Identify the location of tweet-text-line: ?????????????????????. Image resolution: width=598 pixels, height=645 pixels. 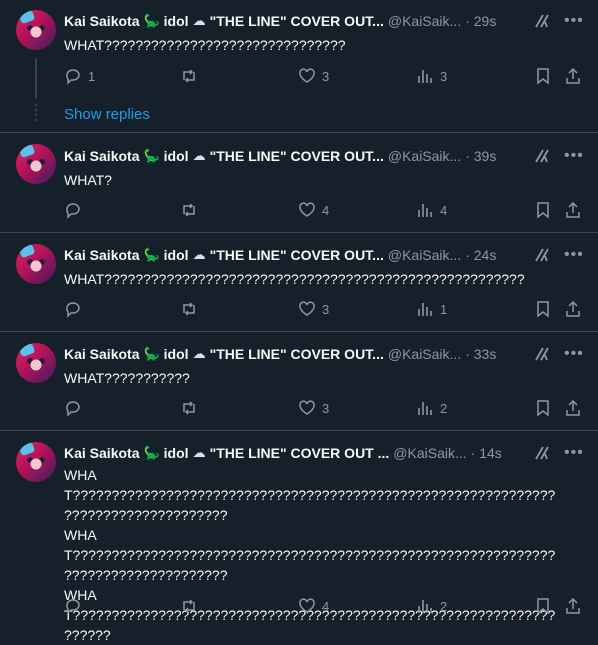
(146, 575).